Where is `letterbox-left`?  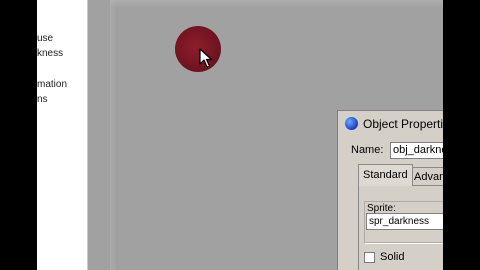
letterbox-left is located at coordinates (18, 135).